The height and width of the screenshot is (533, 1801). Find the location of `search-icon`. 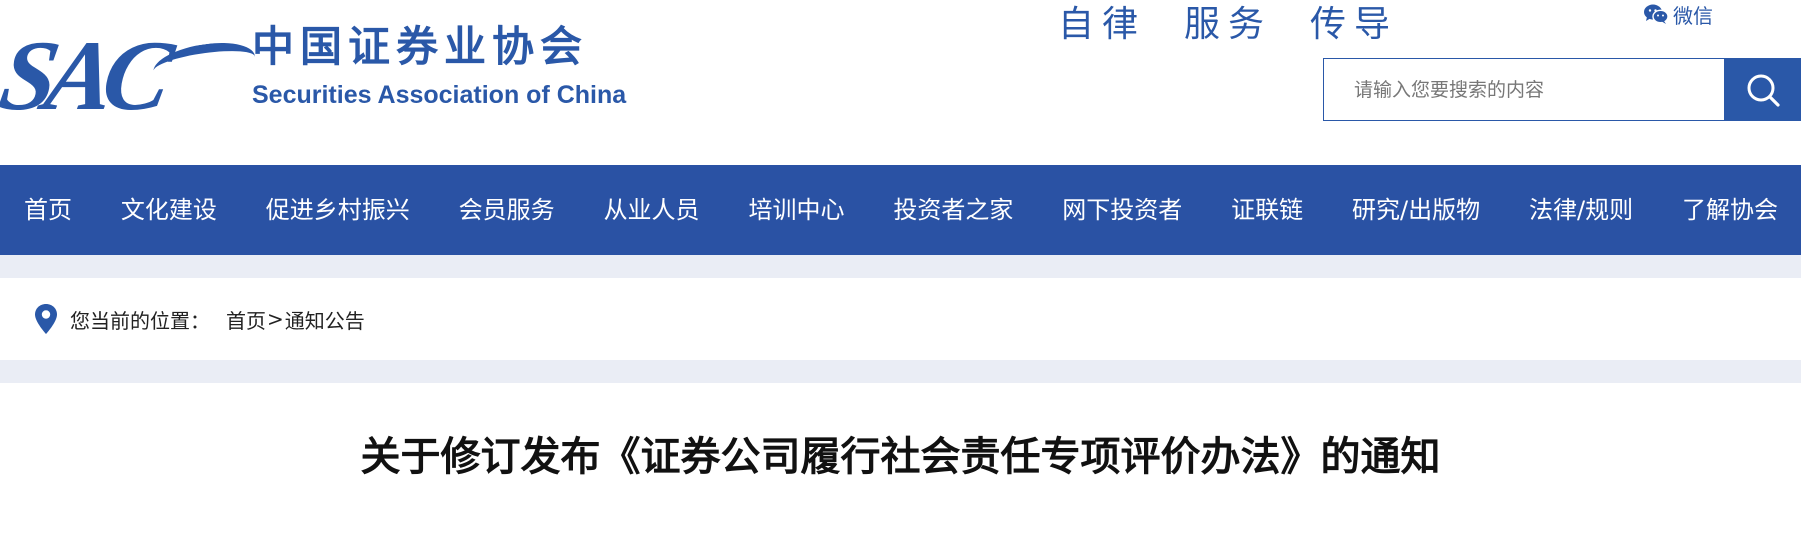

search-icon is located at coordinates (1763, 90).